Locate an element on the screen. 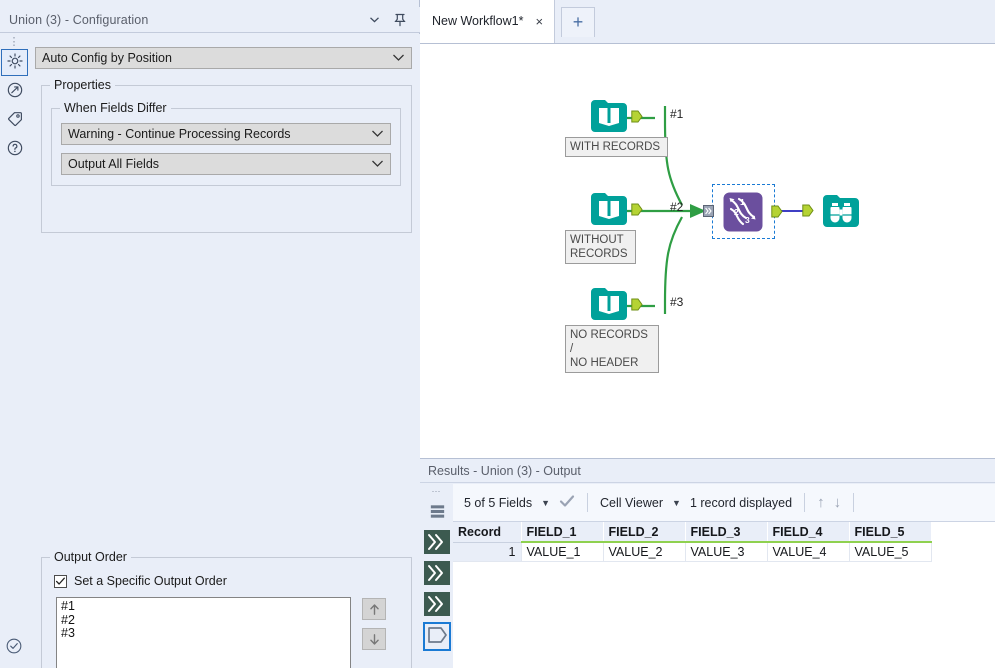 This screenshot has height=668, width=995. table-grid-icon is located at coordinates (437, 513).